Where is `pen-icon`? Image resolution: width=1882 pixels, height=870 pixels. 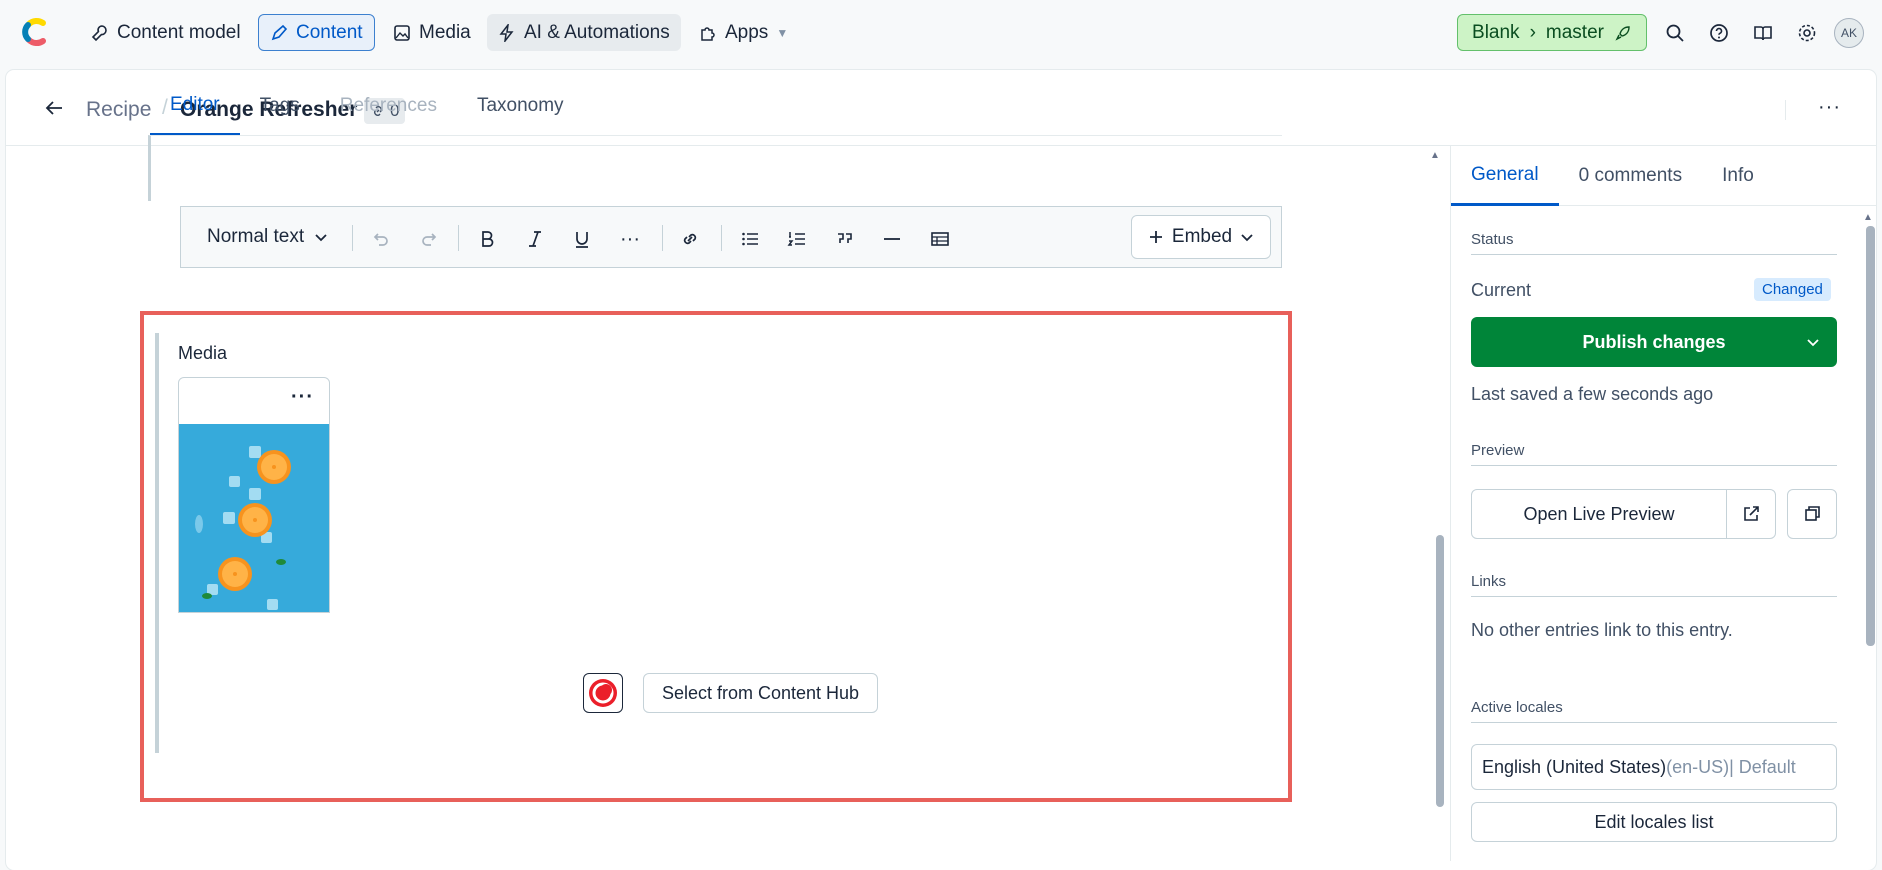
pen-icon is located at coordinates (279, 33).